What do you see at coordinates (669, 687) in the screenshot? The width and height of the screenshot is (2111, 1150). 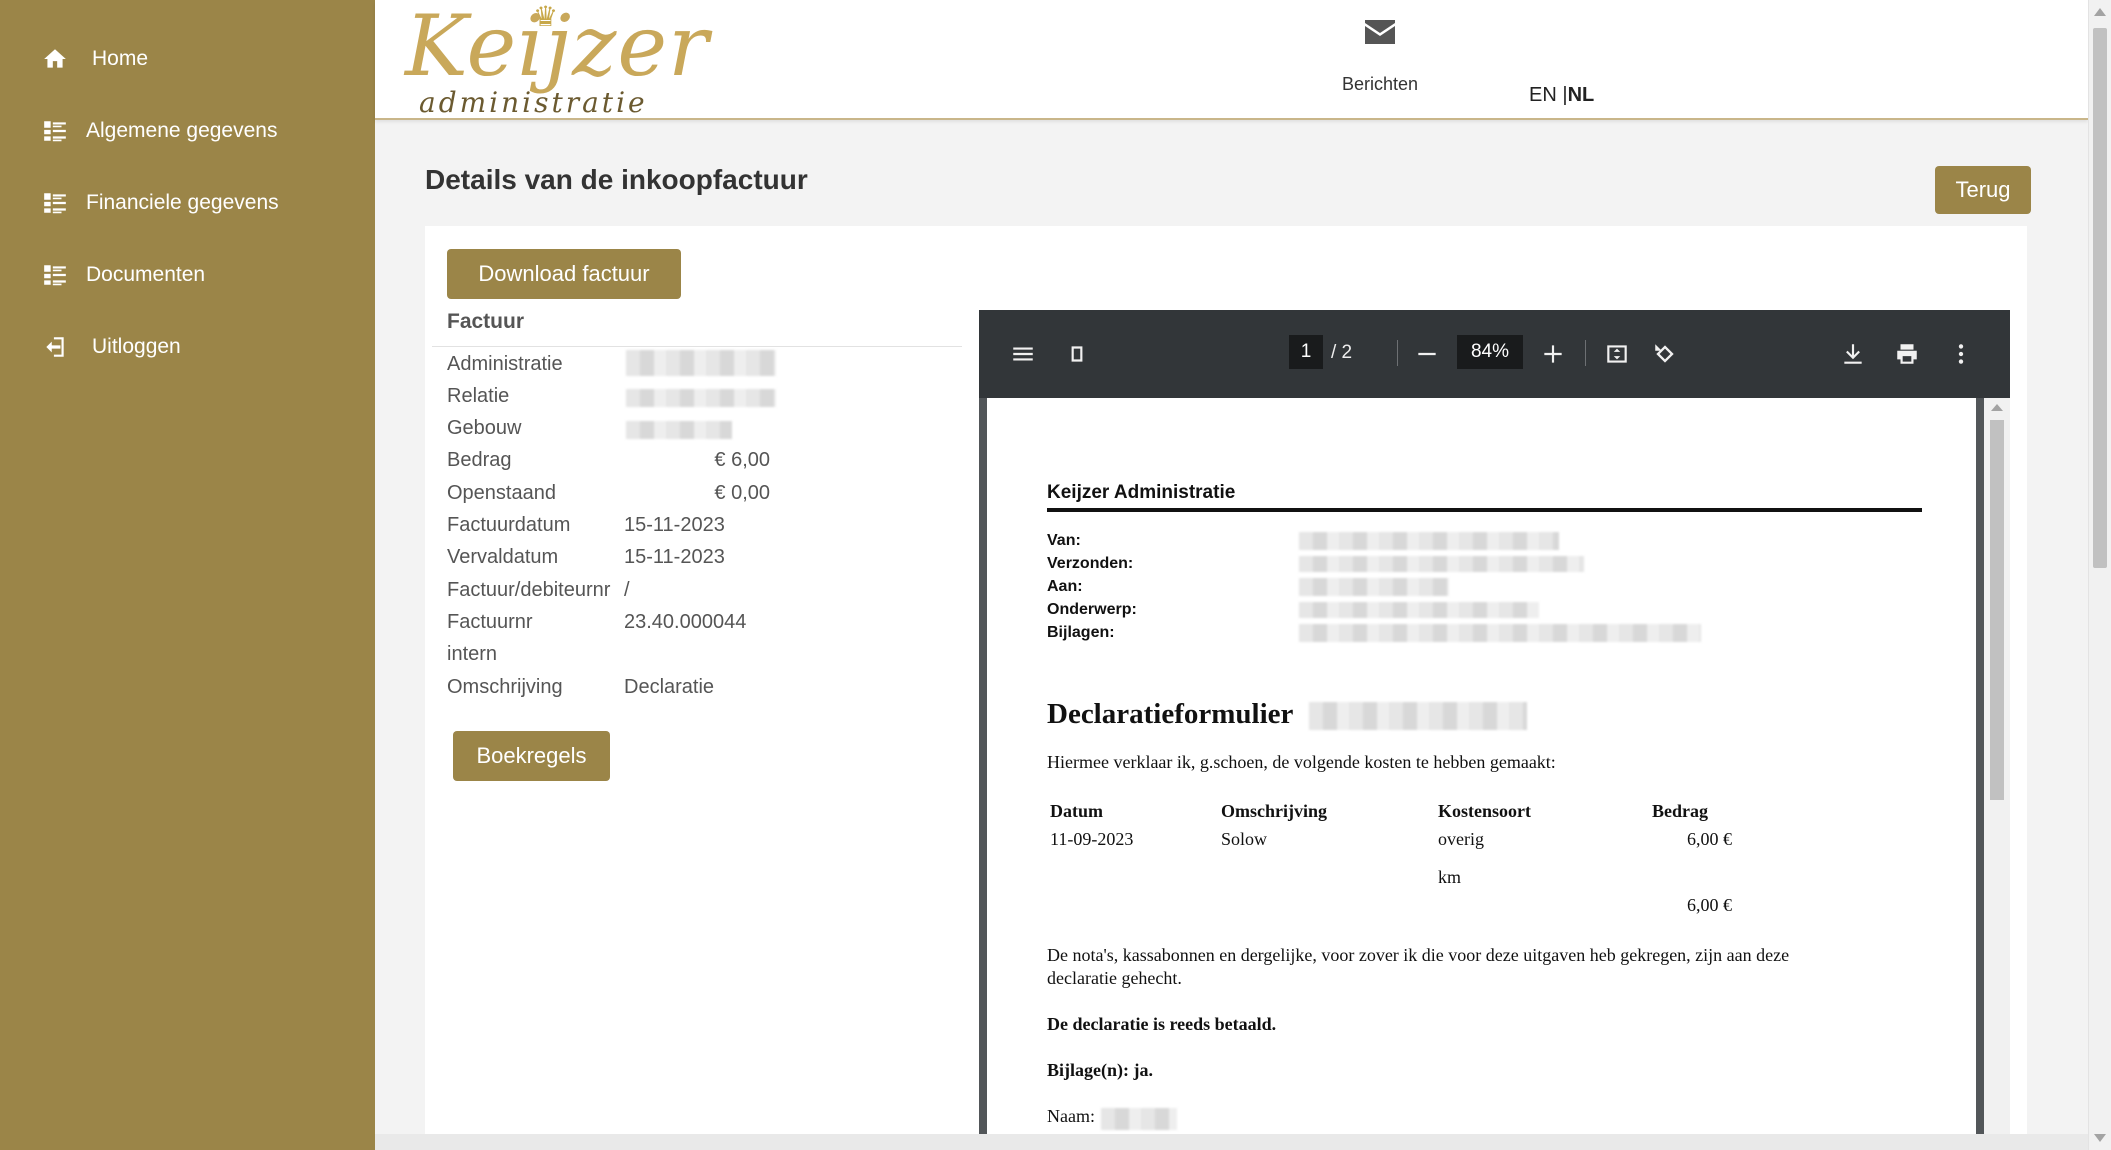 I see `field-value: Declaratie` at bounding box center [669, 687].